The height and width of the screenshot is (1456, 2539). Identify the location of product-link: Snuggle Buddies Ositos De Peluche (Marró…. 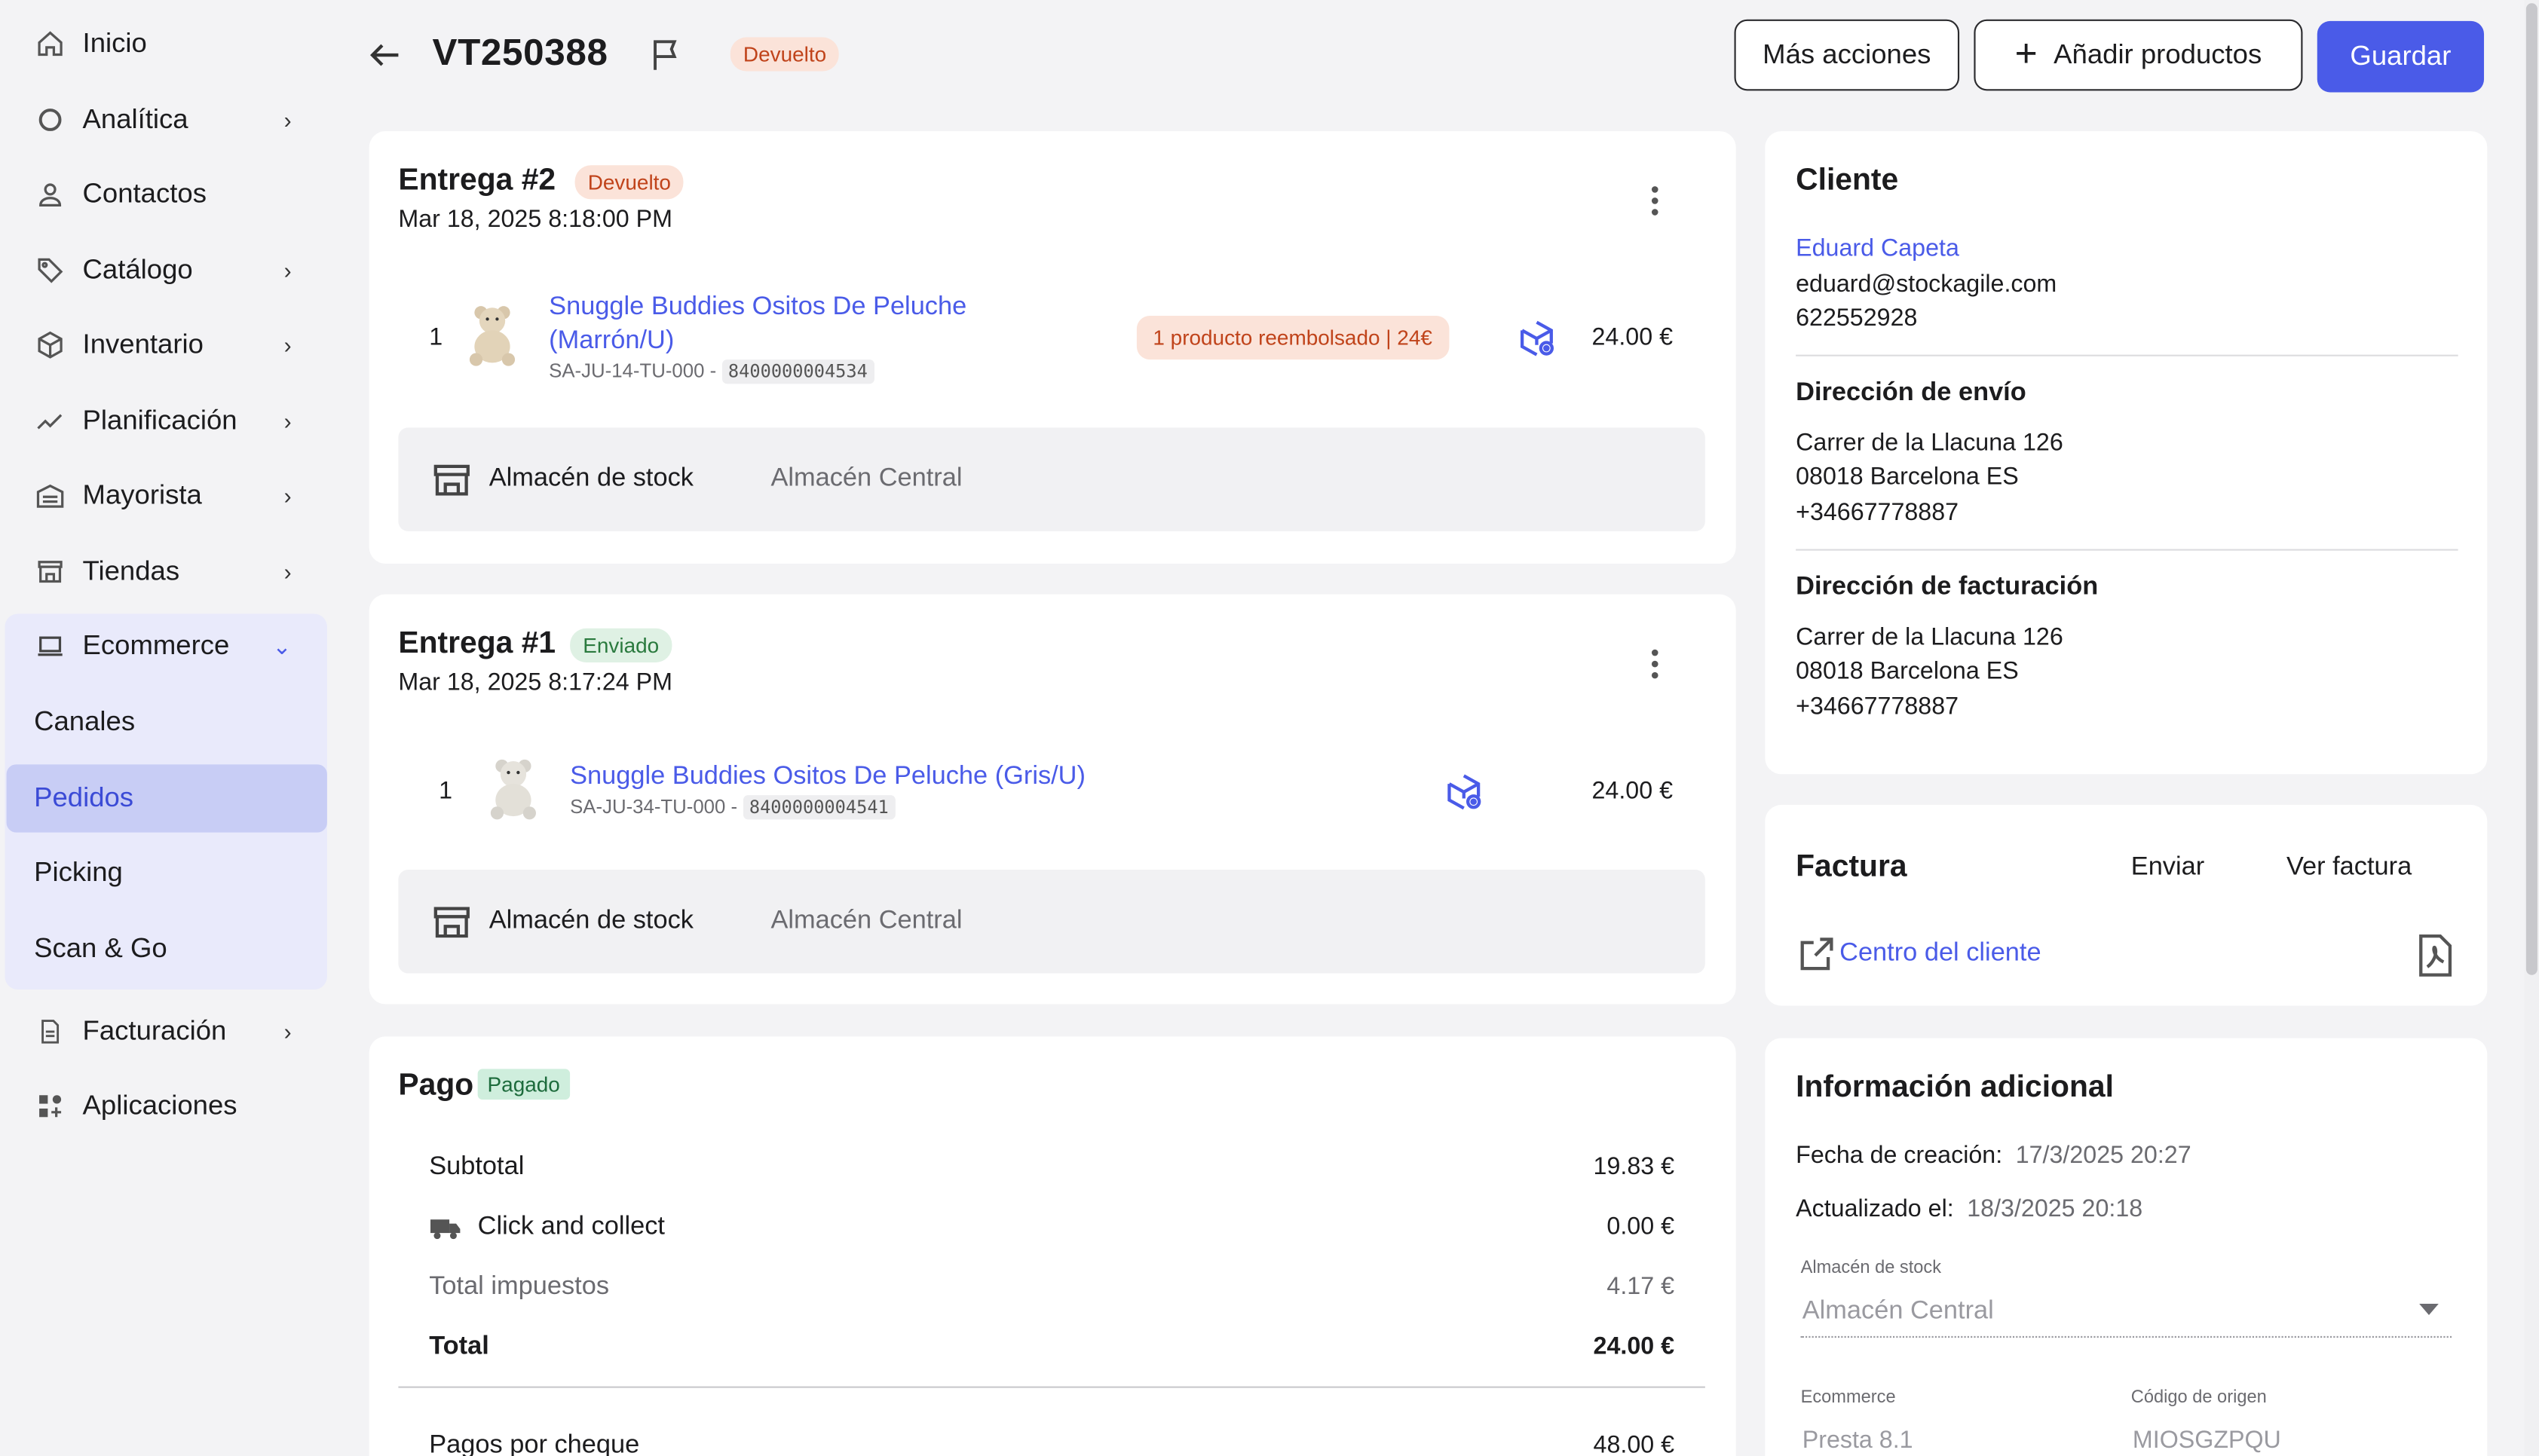
(757, 324).